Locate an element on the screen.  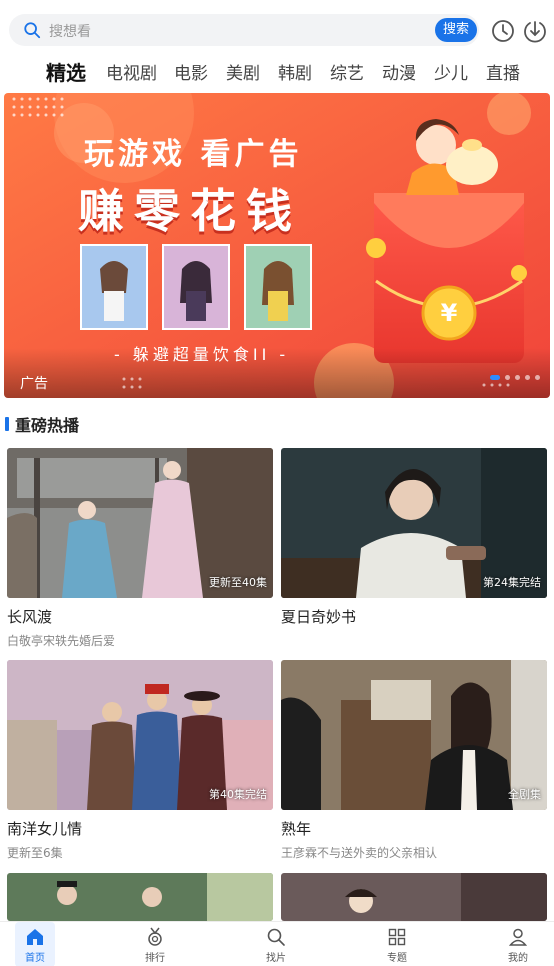
ad-label: 广告 is located at coordinates (34, 384).